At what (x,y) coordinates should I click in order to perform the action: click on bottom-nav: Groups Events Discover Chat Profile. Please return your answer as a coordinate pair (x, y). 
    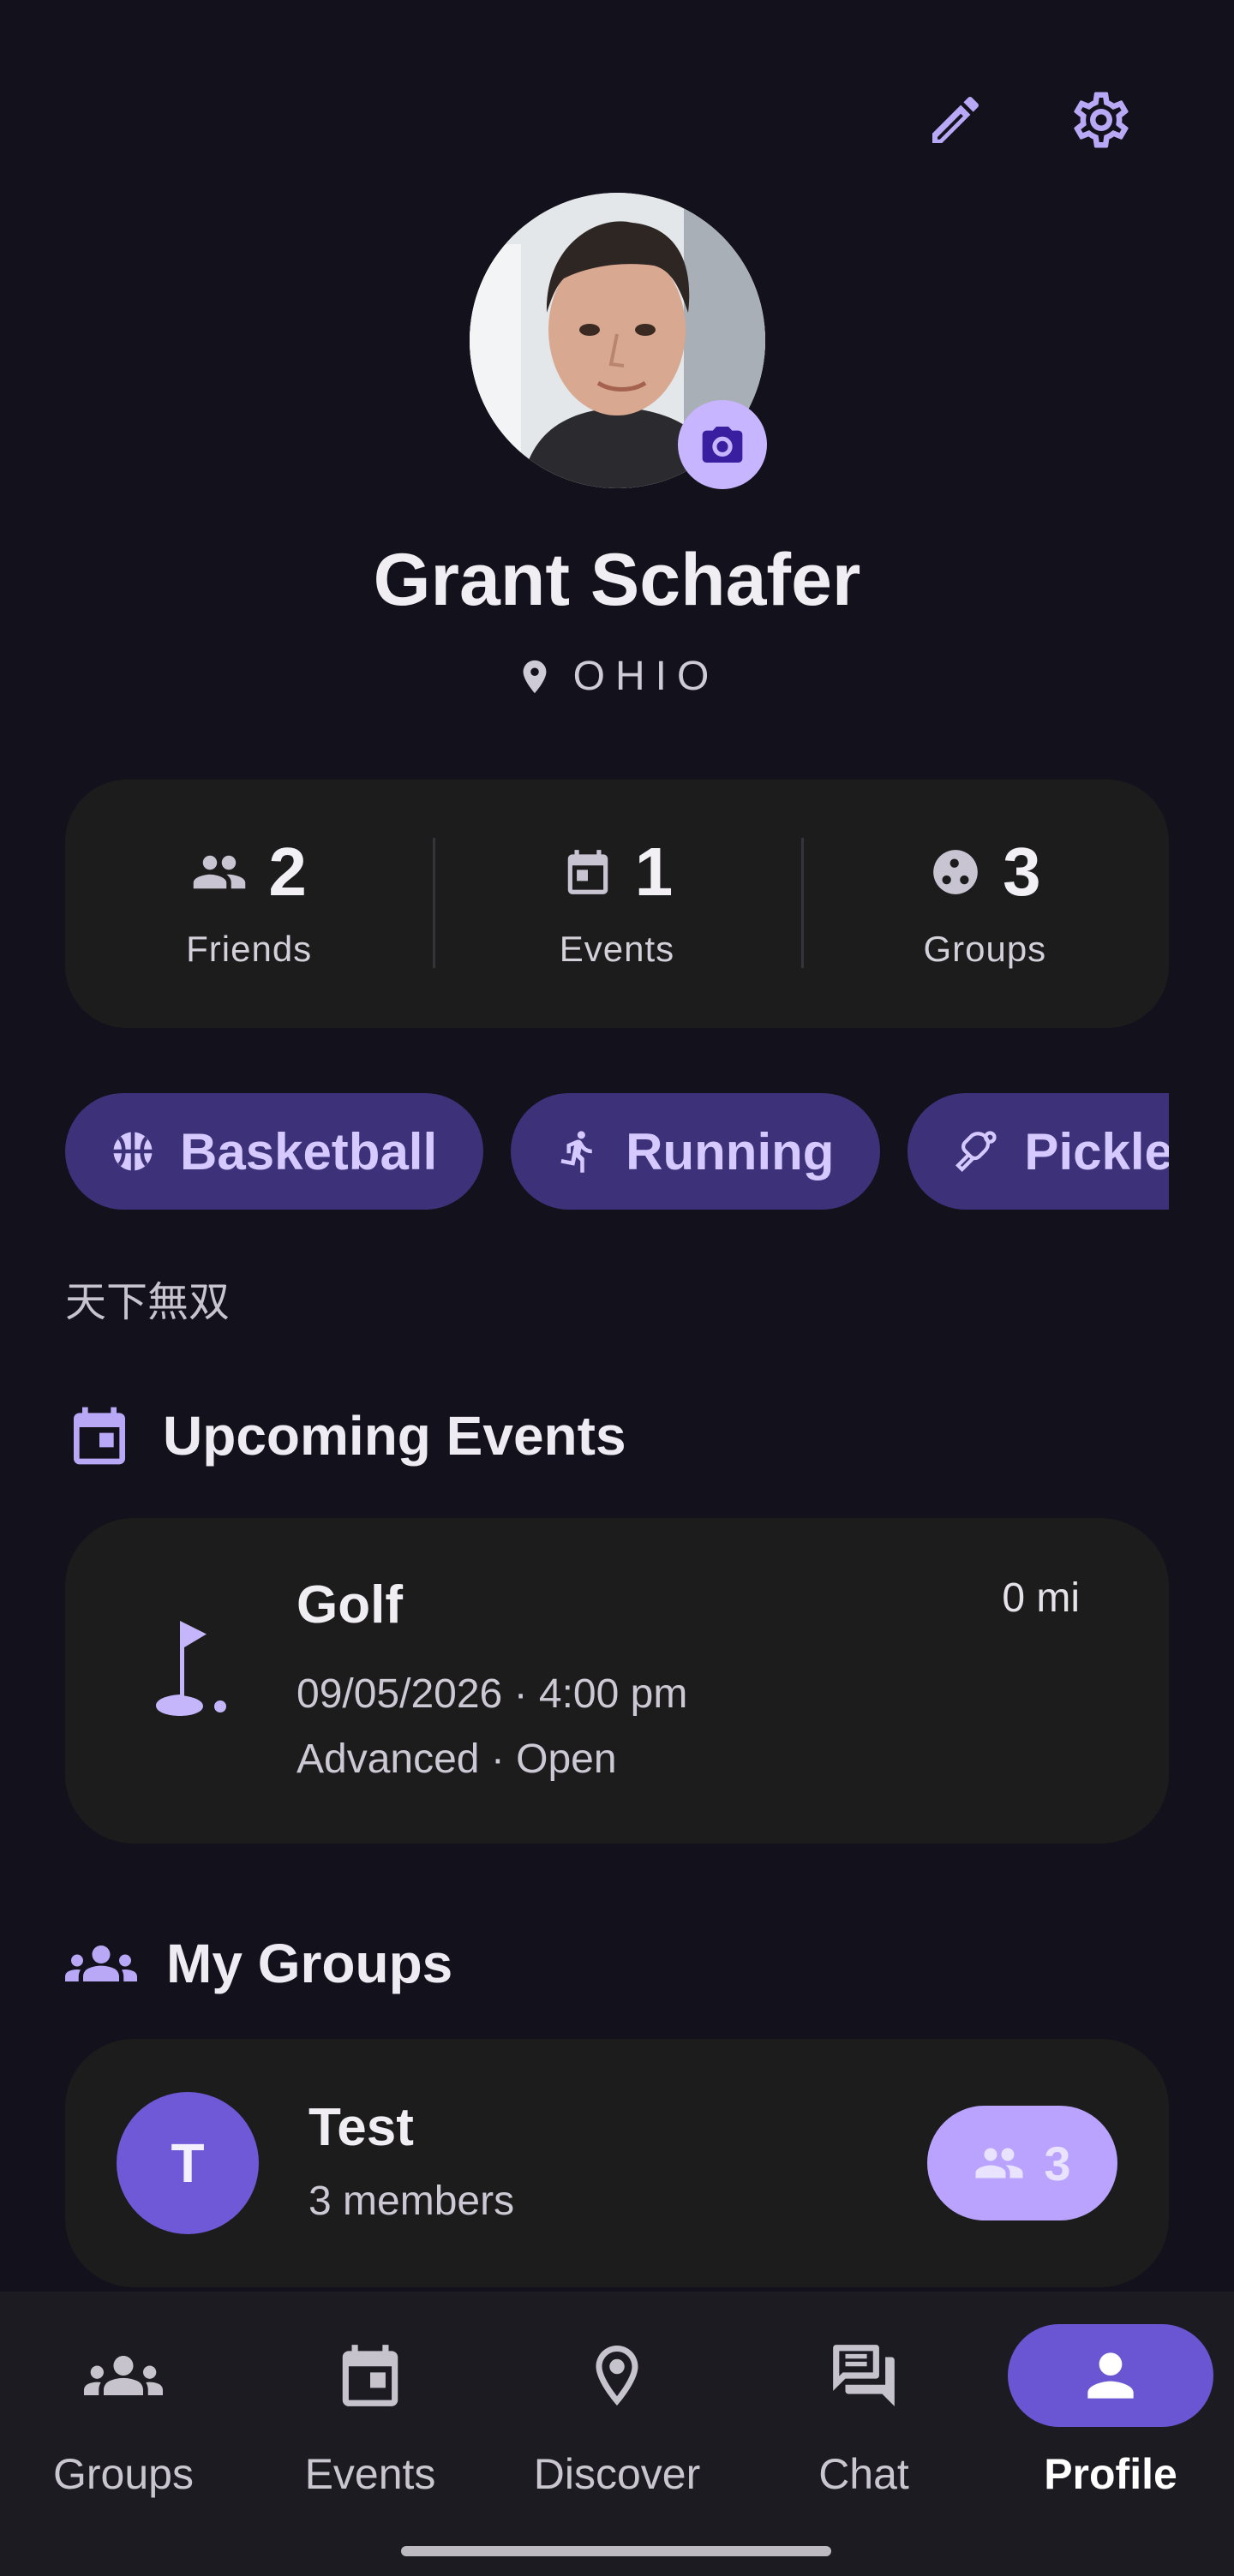
    Looking at the image, I should click on (617, 2434).